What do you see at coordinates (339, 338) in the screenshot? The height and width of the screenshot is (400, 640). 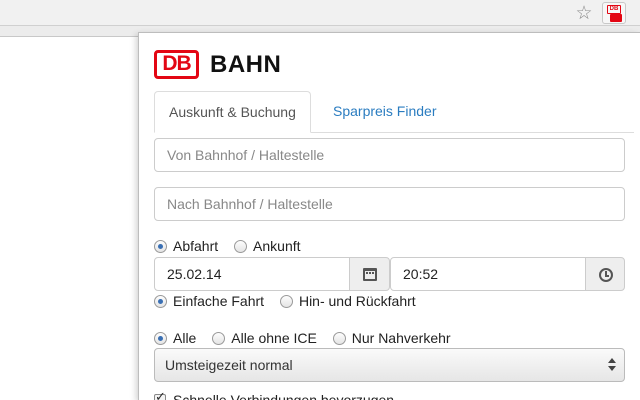 I see `regional-only-radio` at bounding box center [339, 338].